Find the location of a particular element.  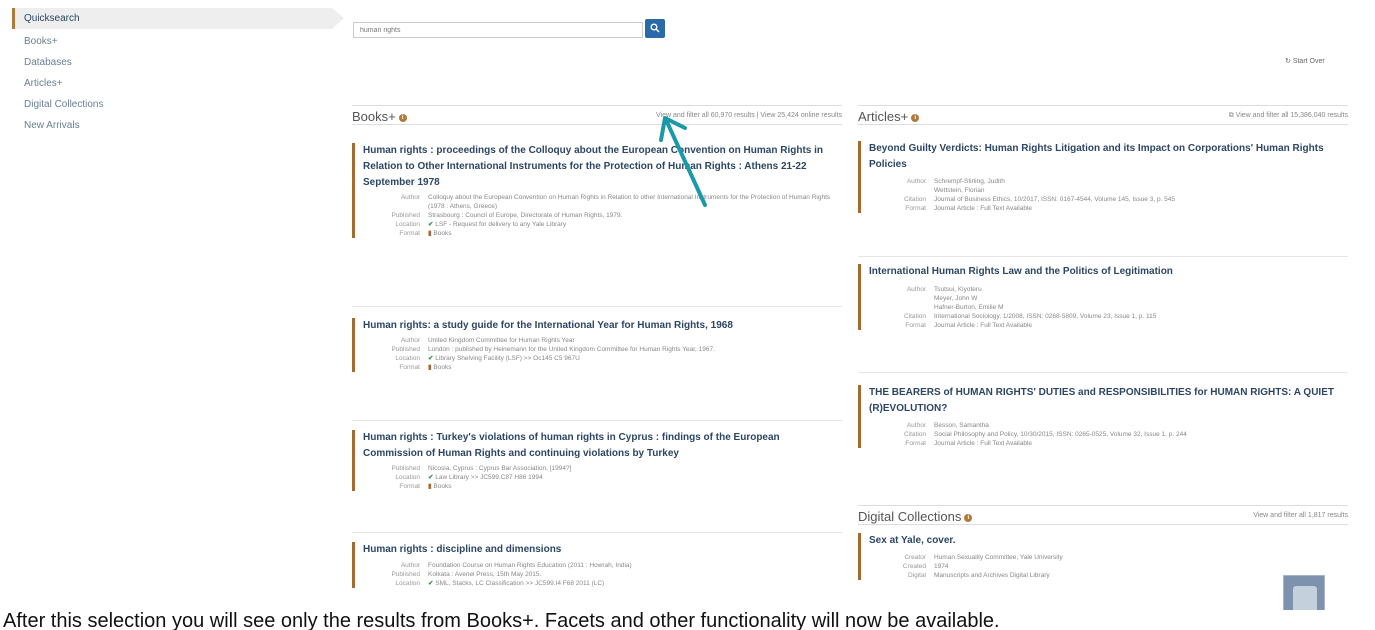

sidebar-item-new-arrivals: New Arrivals is located at coordinates (172, 125).